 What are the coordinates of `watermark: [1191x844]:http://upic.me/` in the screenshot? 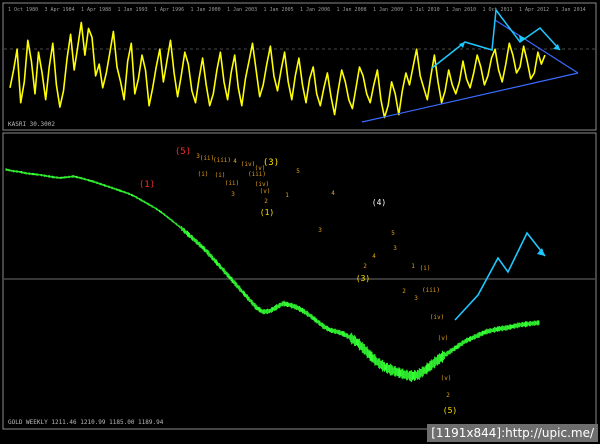 It's located at (512, 433).